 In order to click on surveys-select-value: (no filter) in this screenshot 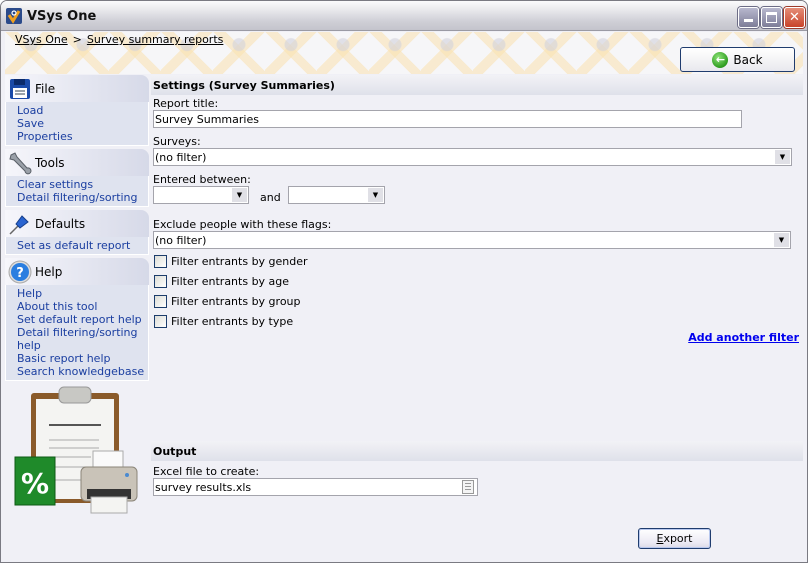, I will do `click(181, 157)`.